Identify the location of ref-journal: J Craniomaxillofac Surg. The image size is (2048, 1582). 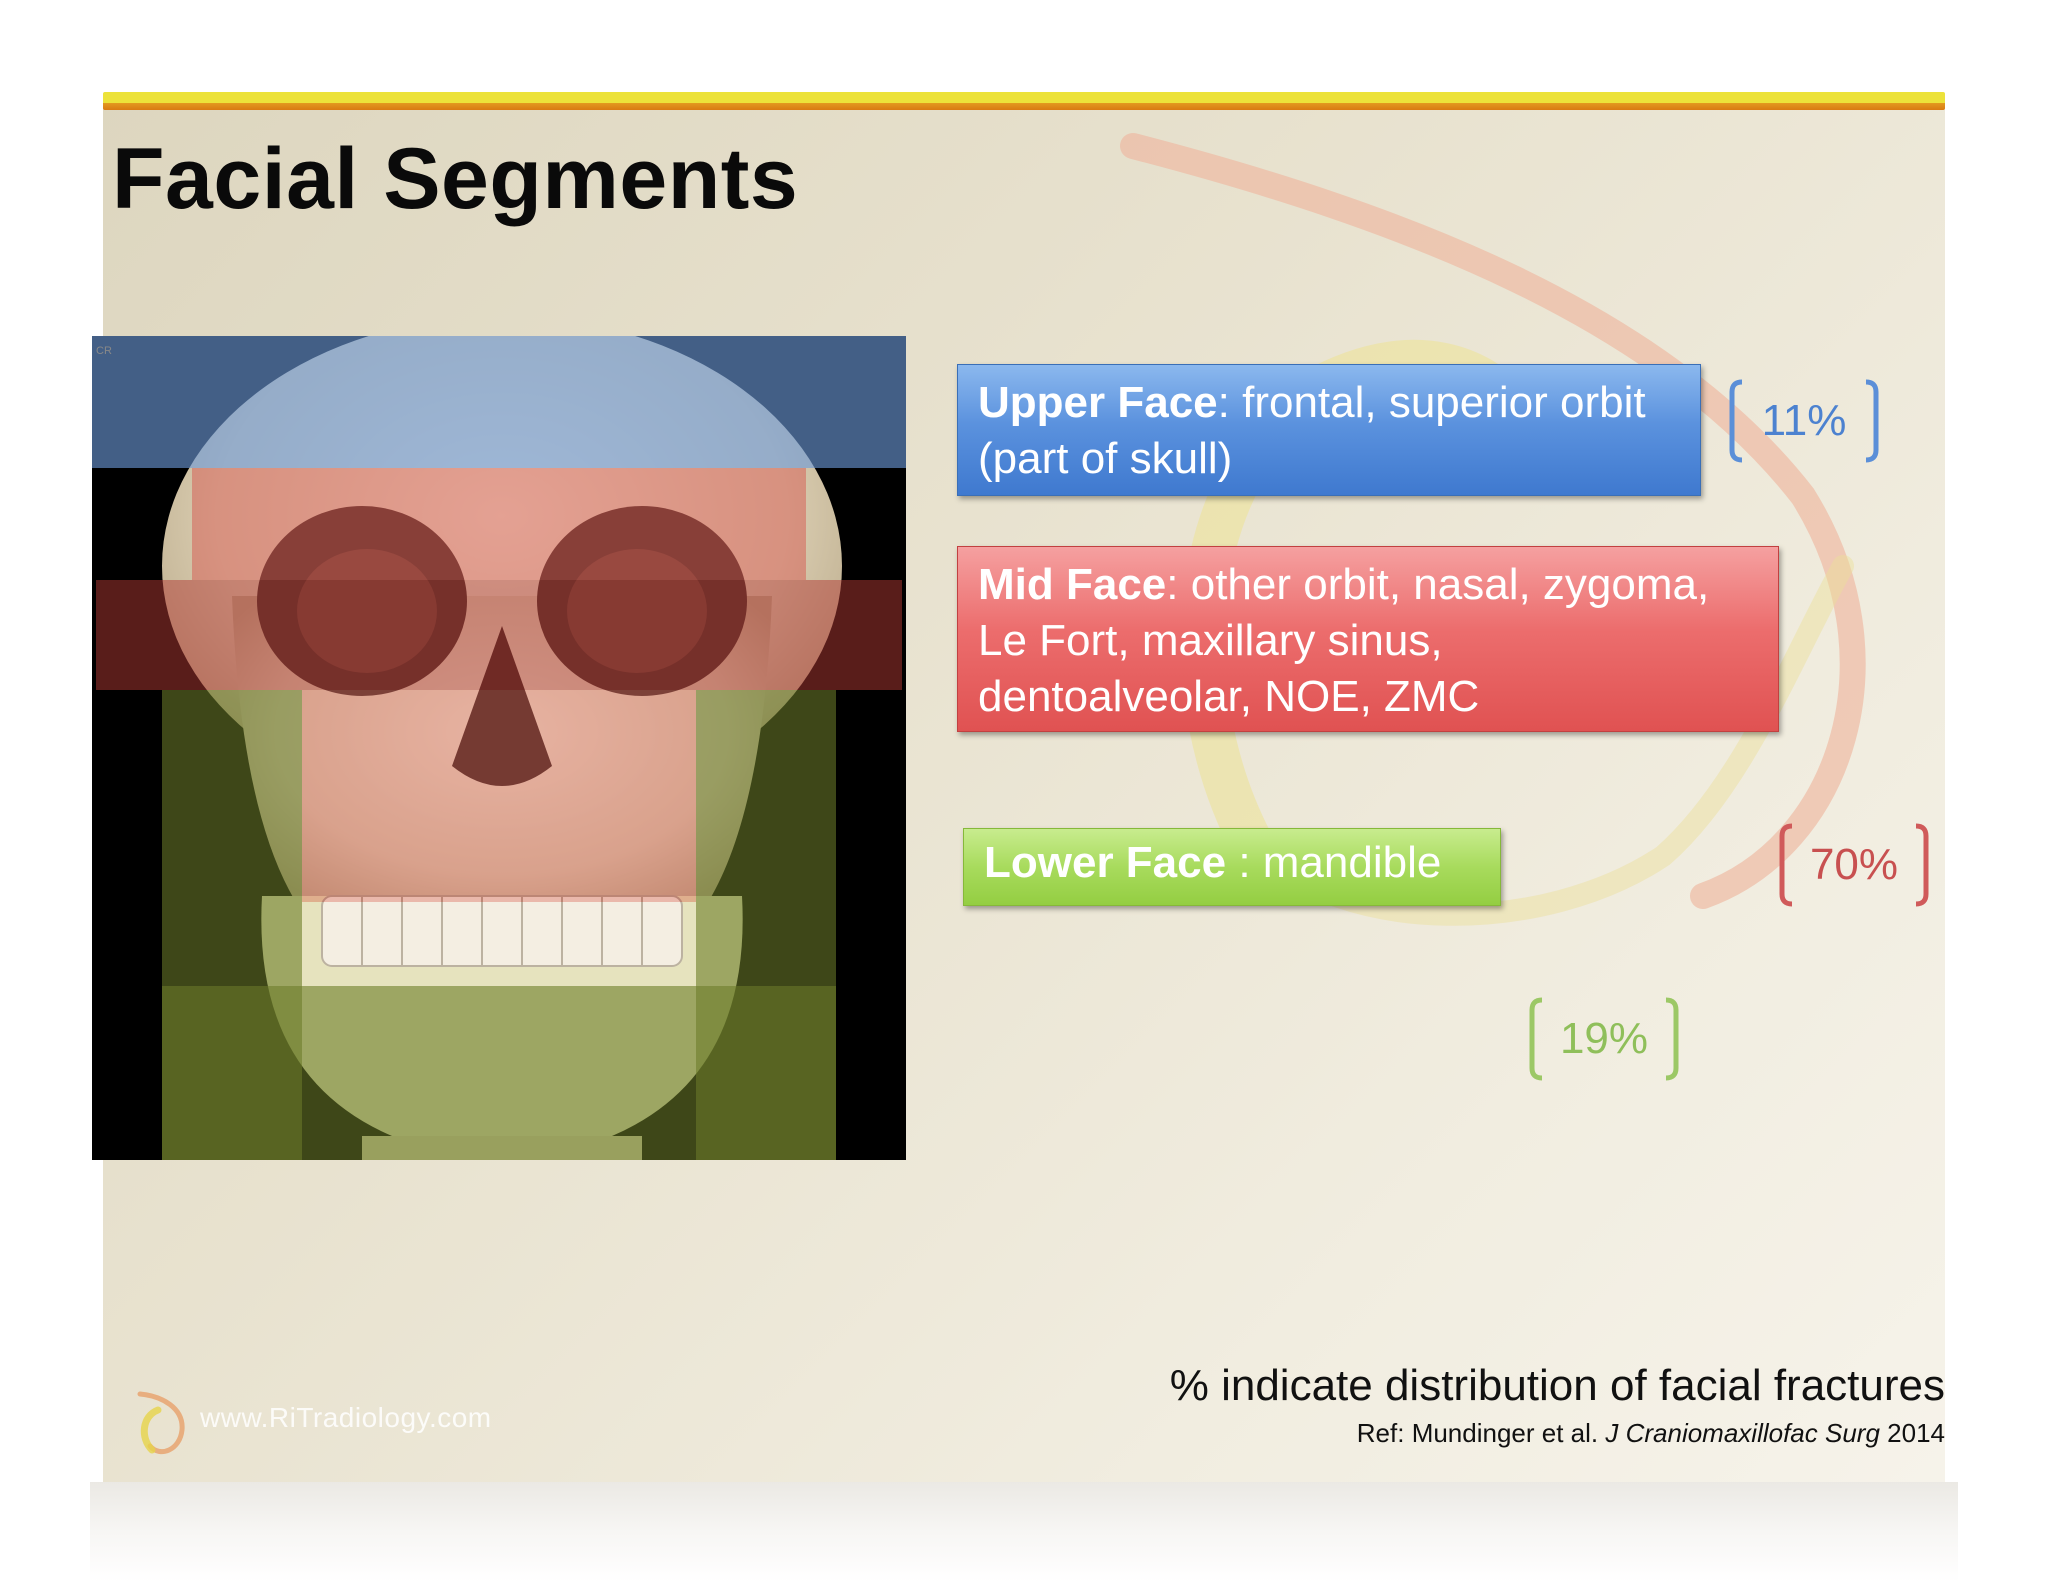
(1742, 1433).